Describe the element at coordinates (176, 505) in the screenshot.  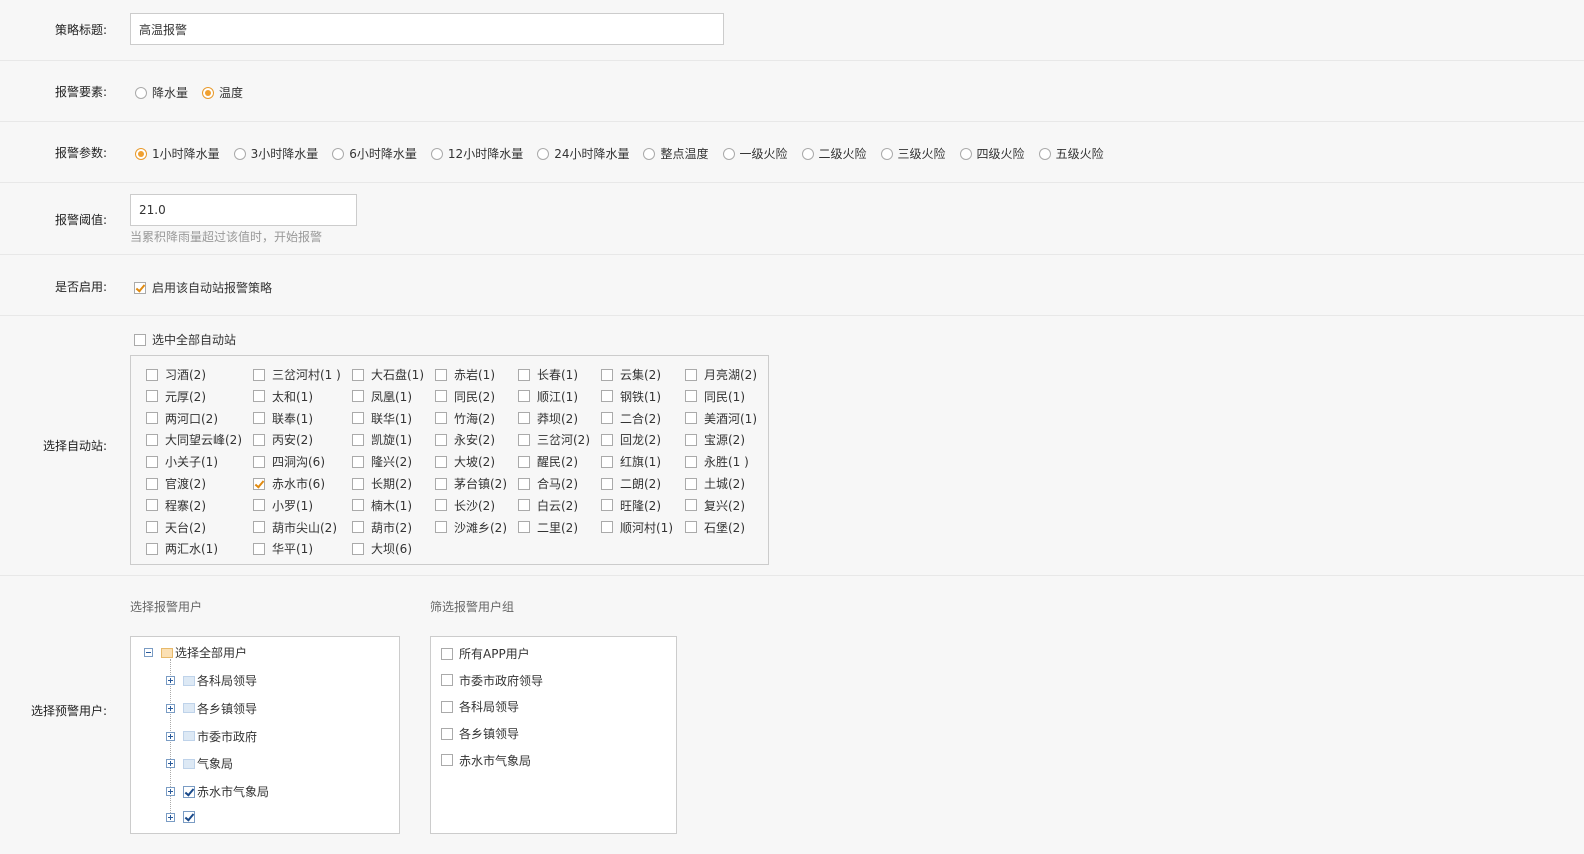
I see `station-checkbox-item: 程寨(2)` at that location.